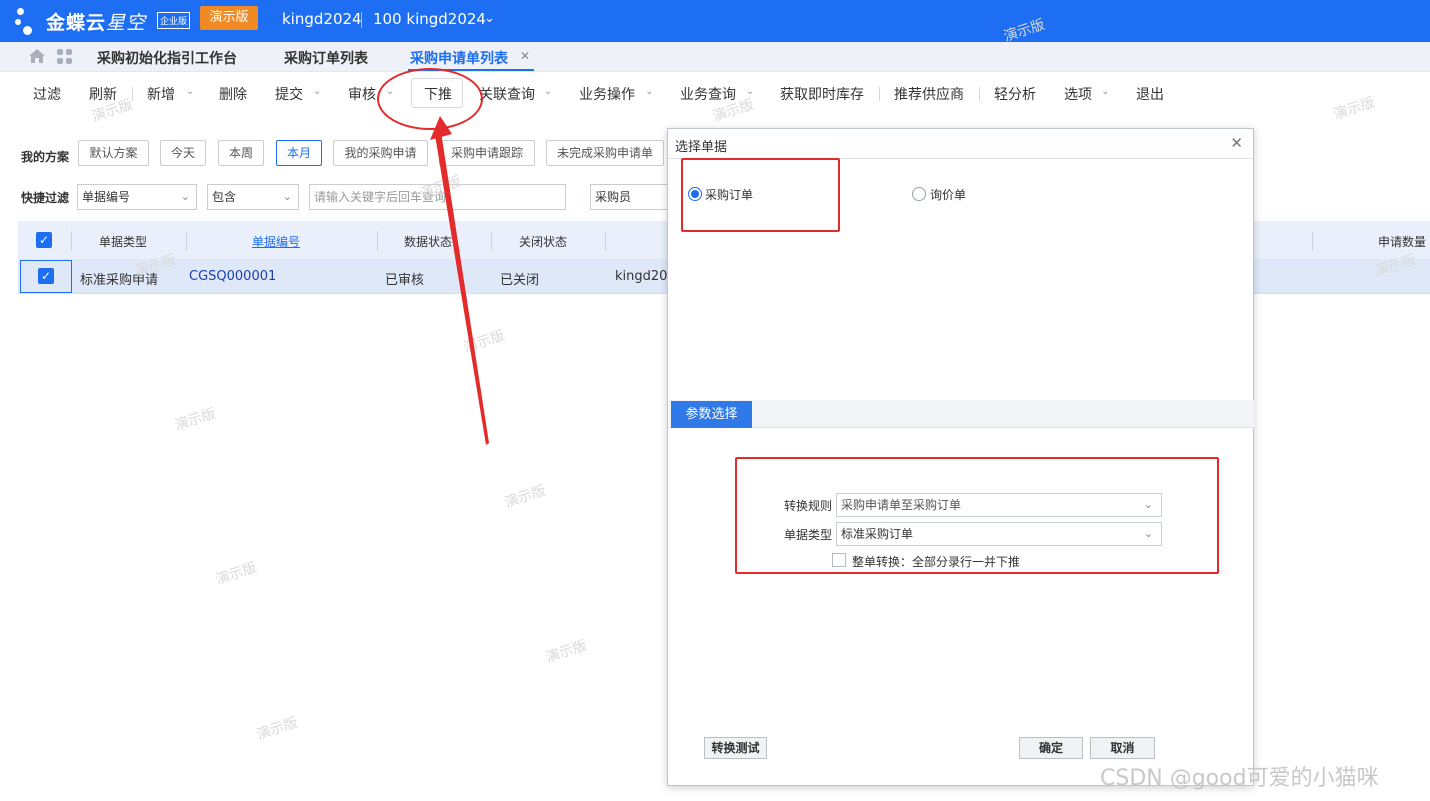 The image size is (1430, 801). Describe the element at coordinates (520, 280) in the screenshot. I see `cell-close-status: 已关闭` at that location.